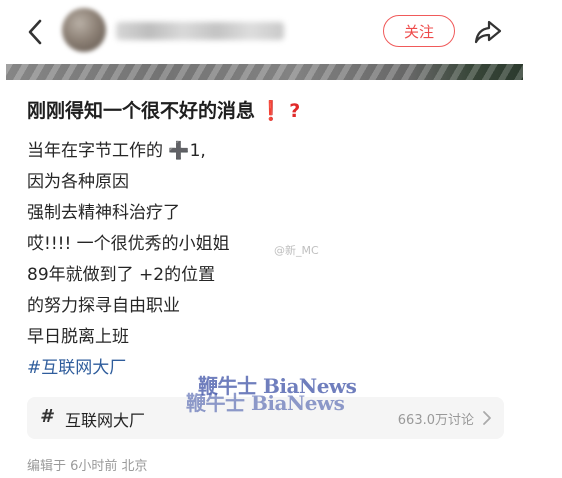 The image size is (562, 478). I want to click on share-button, so click(488, 32).